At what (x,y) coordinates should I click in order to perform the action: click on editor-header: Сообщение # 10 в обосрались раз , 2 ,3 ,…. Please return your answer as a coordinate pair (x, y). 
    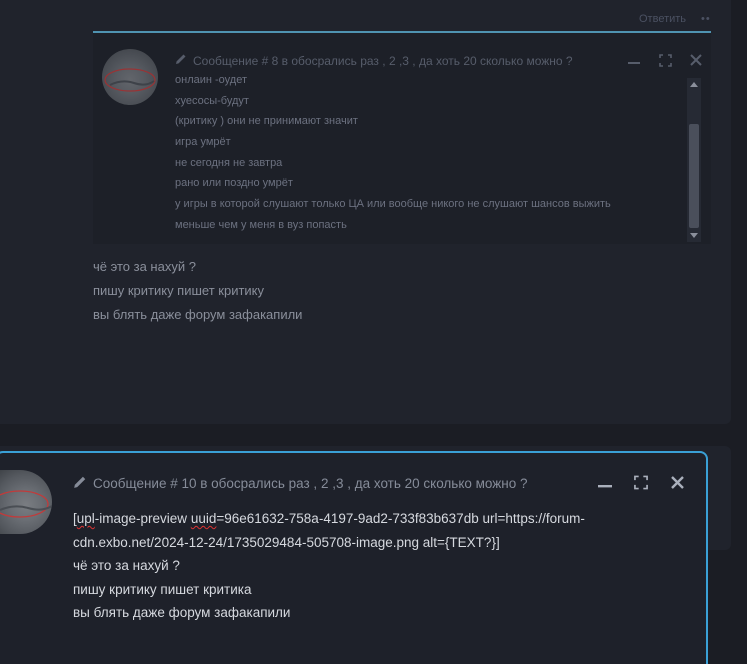
    Looking at the image, I should click on (300, 483).